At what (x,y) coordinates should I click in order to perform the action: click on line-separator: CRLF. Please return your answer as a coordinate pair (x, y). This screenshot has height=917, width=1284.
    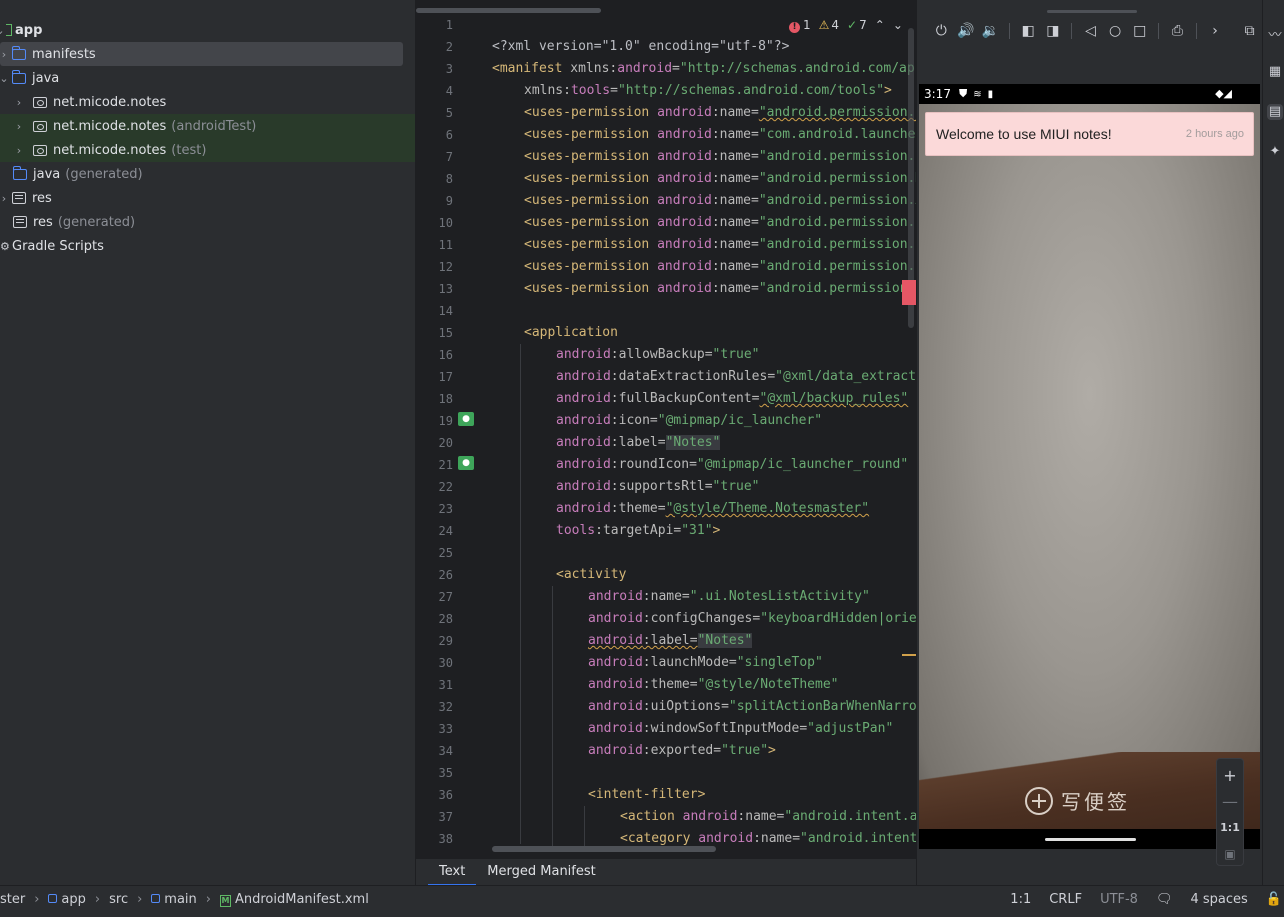
    Looking at the image, I should click on (1065, 899).